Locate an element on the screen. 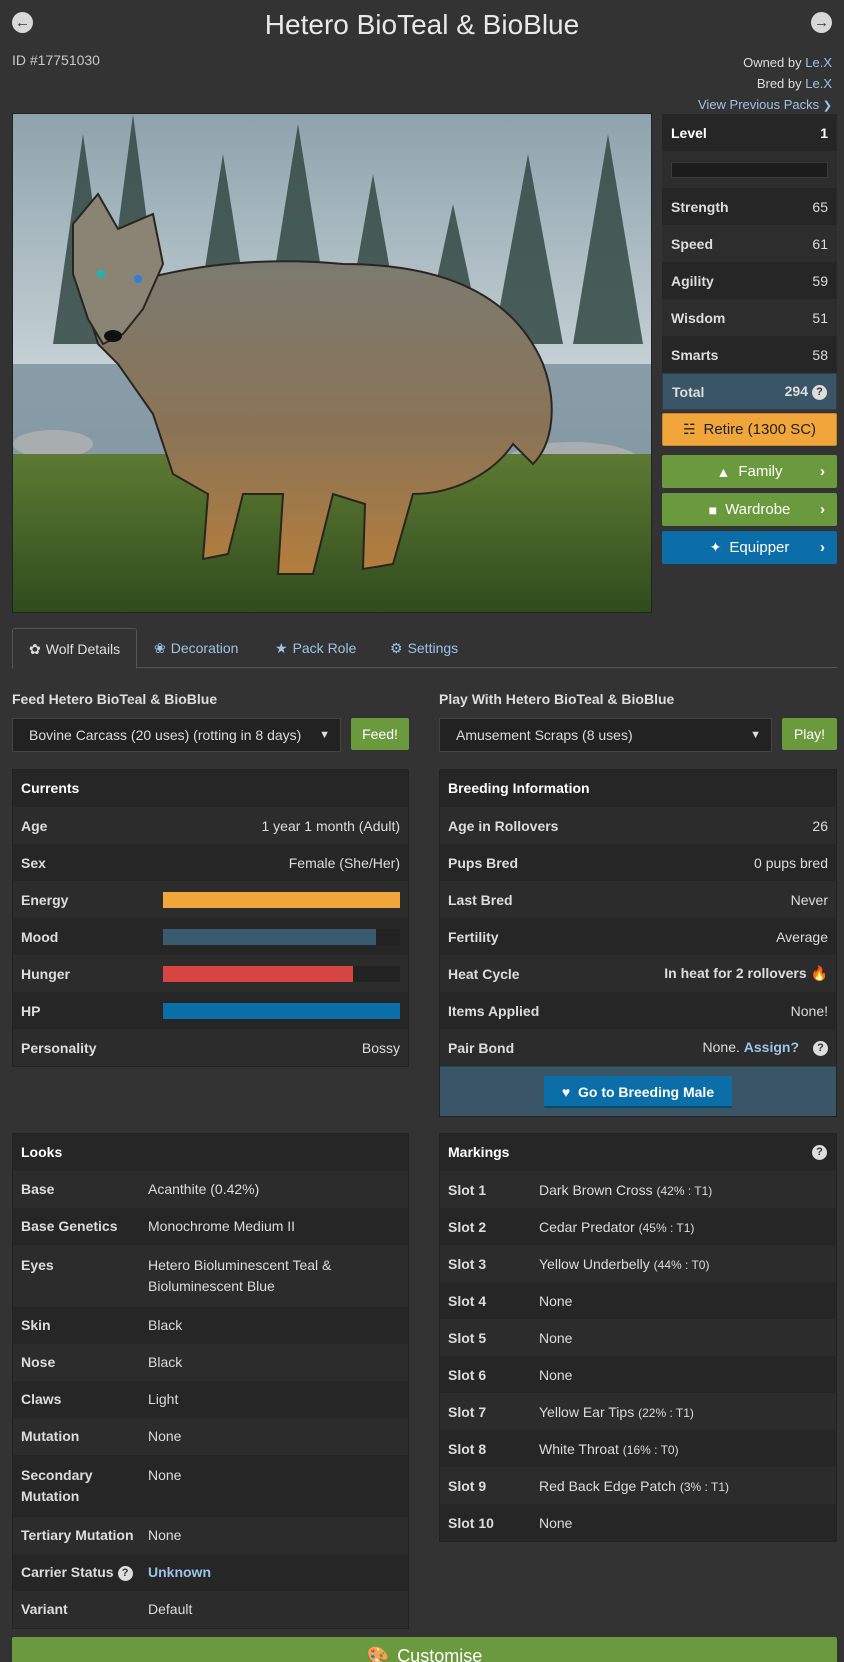 The image size is (844, 1662). slot-label: Slot 9 is located at coordinates (467, 1485).